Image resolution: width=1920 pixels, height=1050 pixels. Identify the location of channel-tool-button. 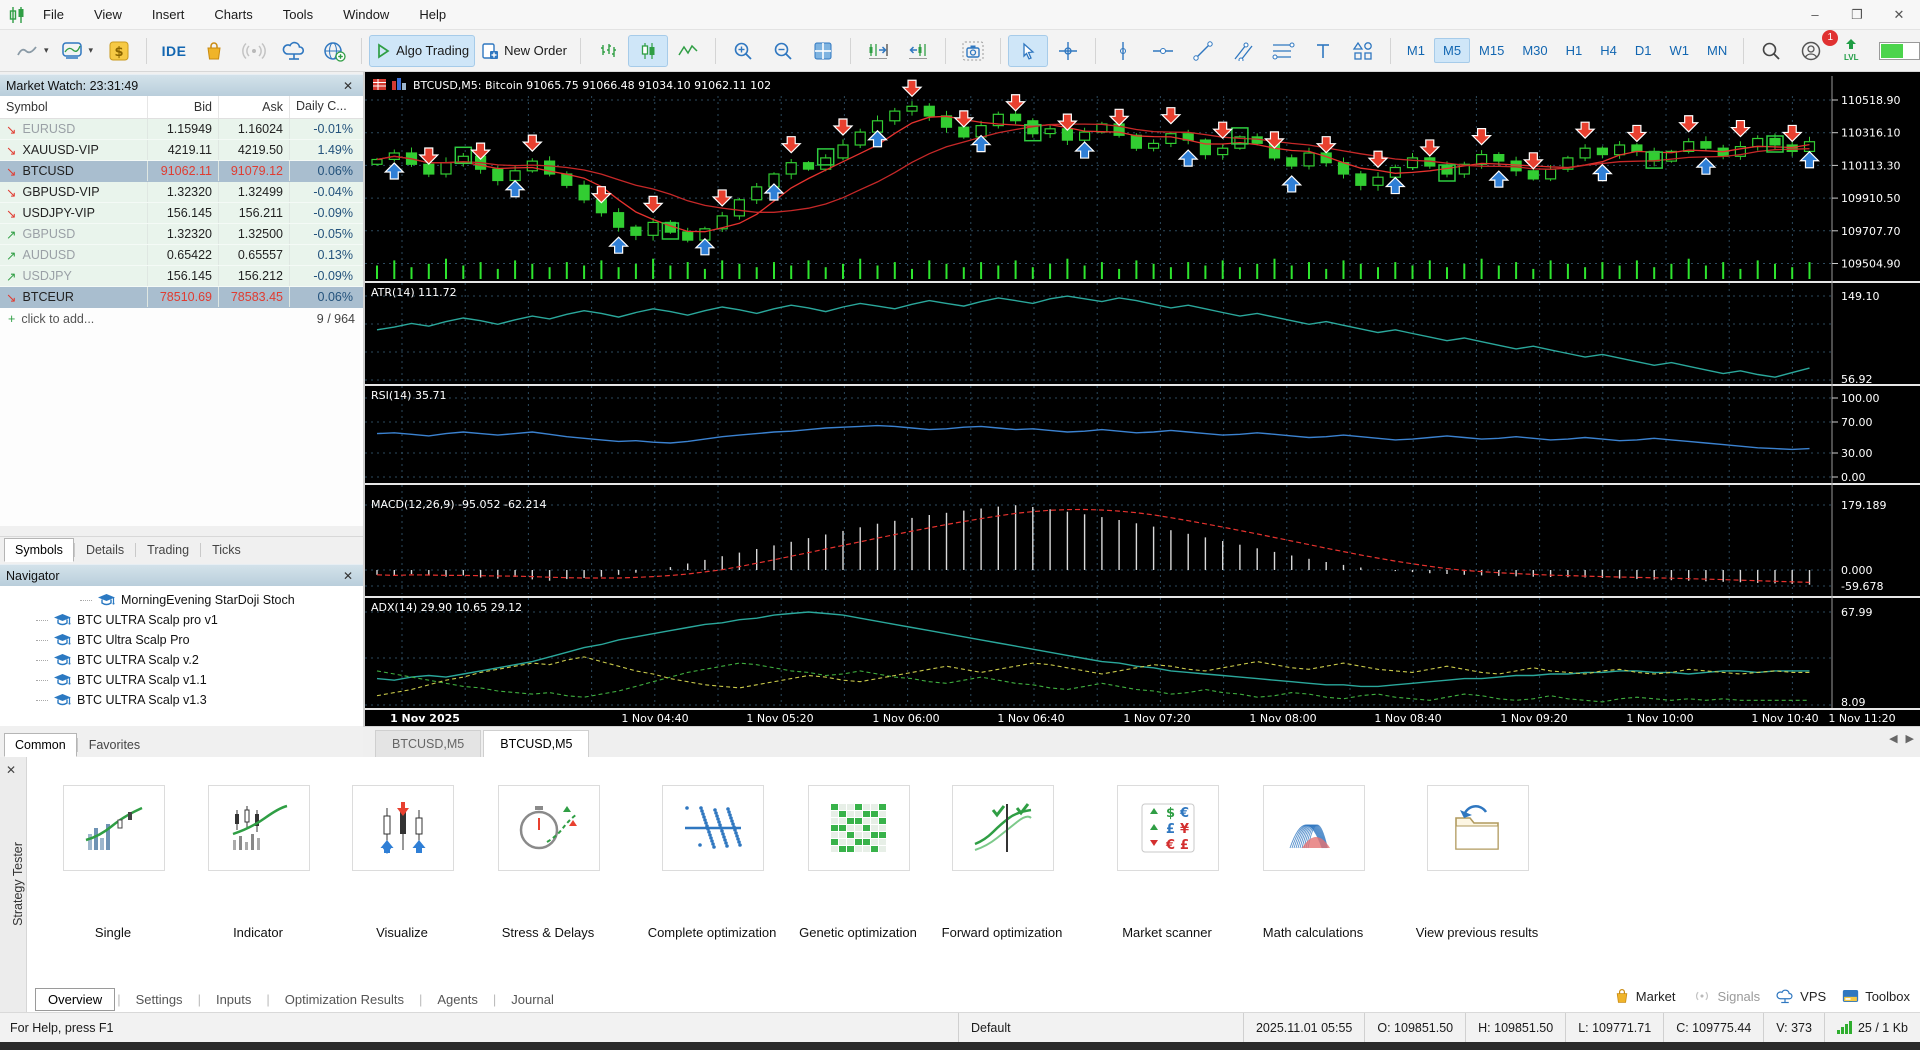
(1243, 51).